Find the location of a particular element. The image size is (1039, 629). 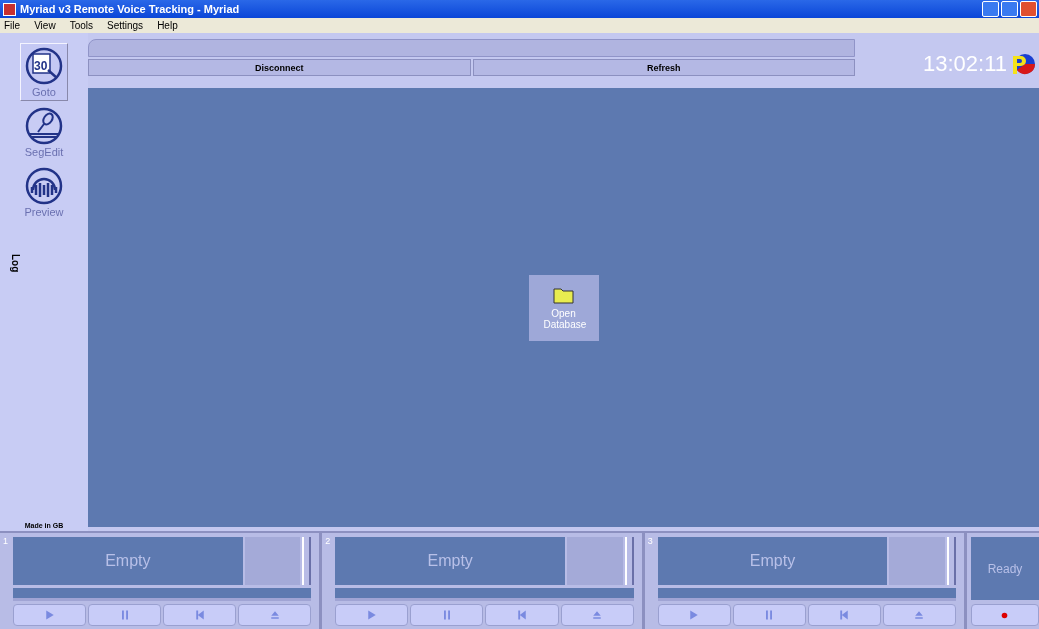

logo-icon is located at coordinates (1023, 63).